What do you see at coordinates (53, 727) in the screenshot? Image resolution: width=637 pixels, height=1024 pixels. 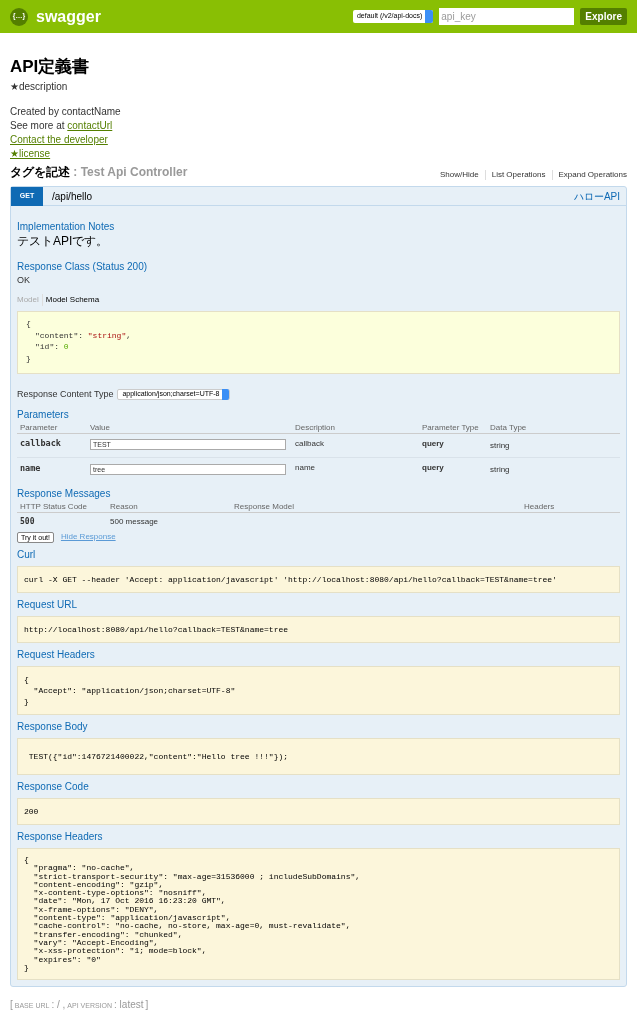 I see `section-heading: Response Body` at bounding box center [53, 727].